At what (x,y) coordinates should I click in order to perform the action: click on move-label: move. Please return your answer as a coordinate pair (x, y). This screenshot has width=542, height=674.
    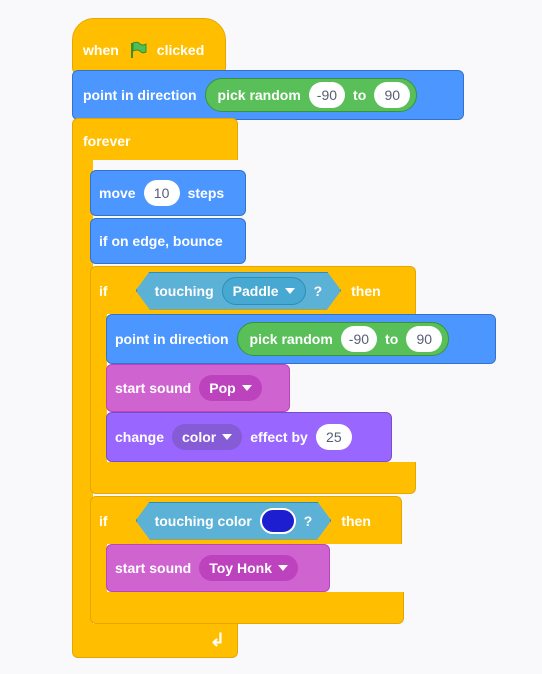
    Looking at the image, I should click on (117, 193).